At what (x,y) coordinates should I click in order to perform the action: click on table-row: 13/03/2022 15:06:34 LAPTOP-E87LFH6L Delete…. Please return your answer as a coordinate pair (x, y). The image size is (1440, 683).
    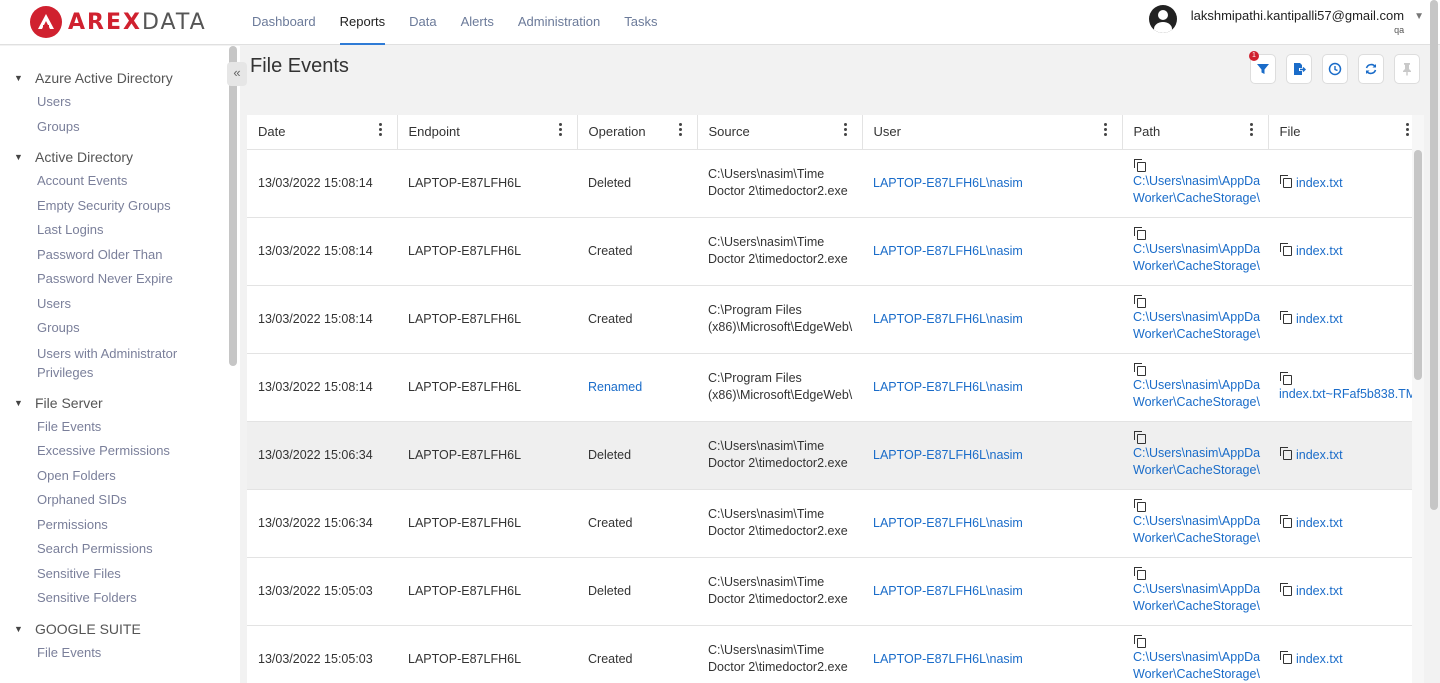
    Looking at the image, I should click on (835, 455).